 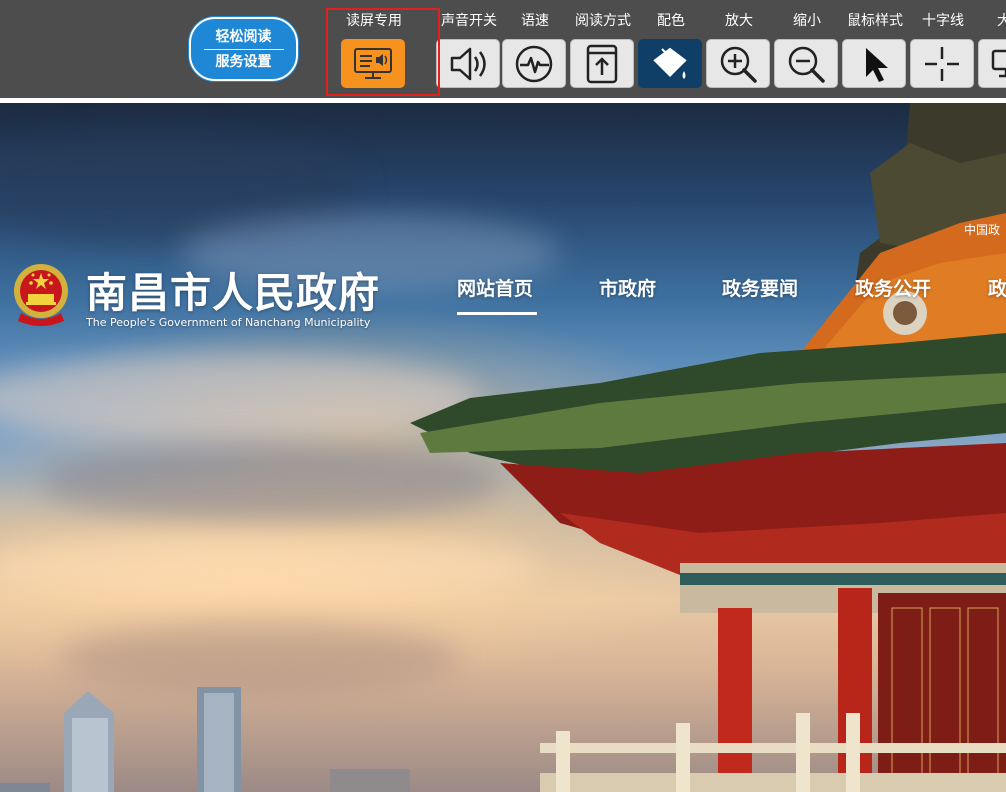 What do you see at coordinates (982, 229) in the screenshot?
I see `top-link: 中国政` at bounding box center [982, 229].